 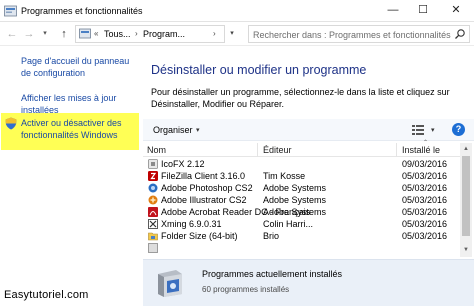 I want to click on window-title: Programmes et fonctionnalités, so click(x=82, y=11).